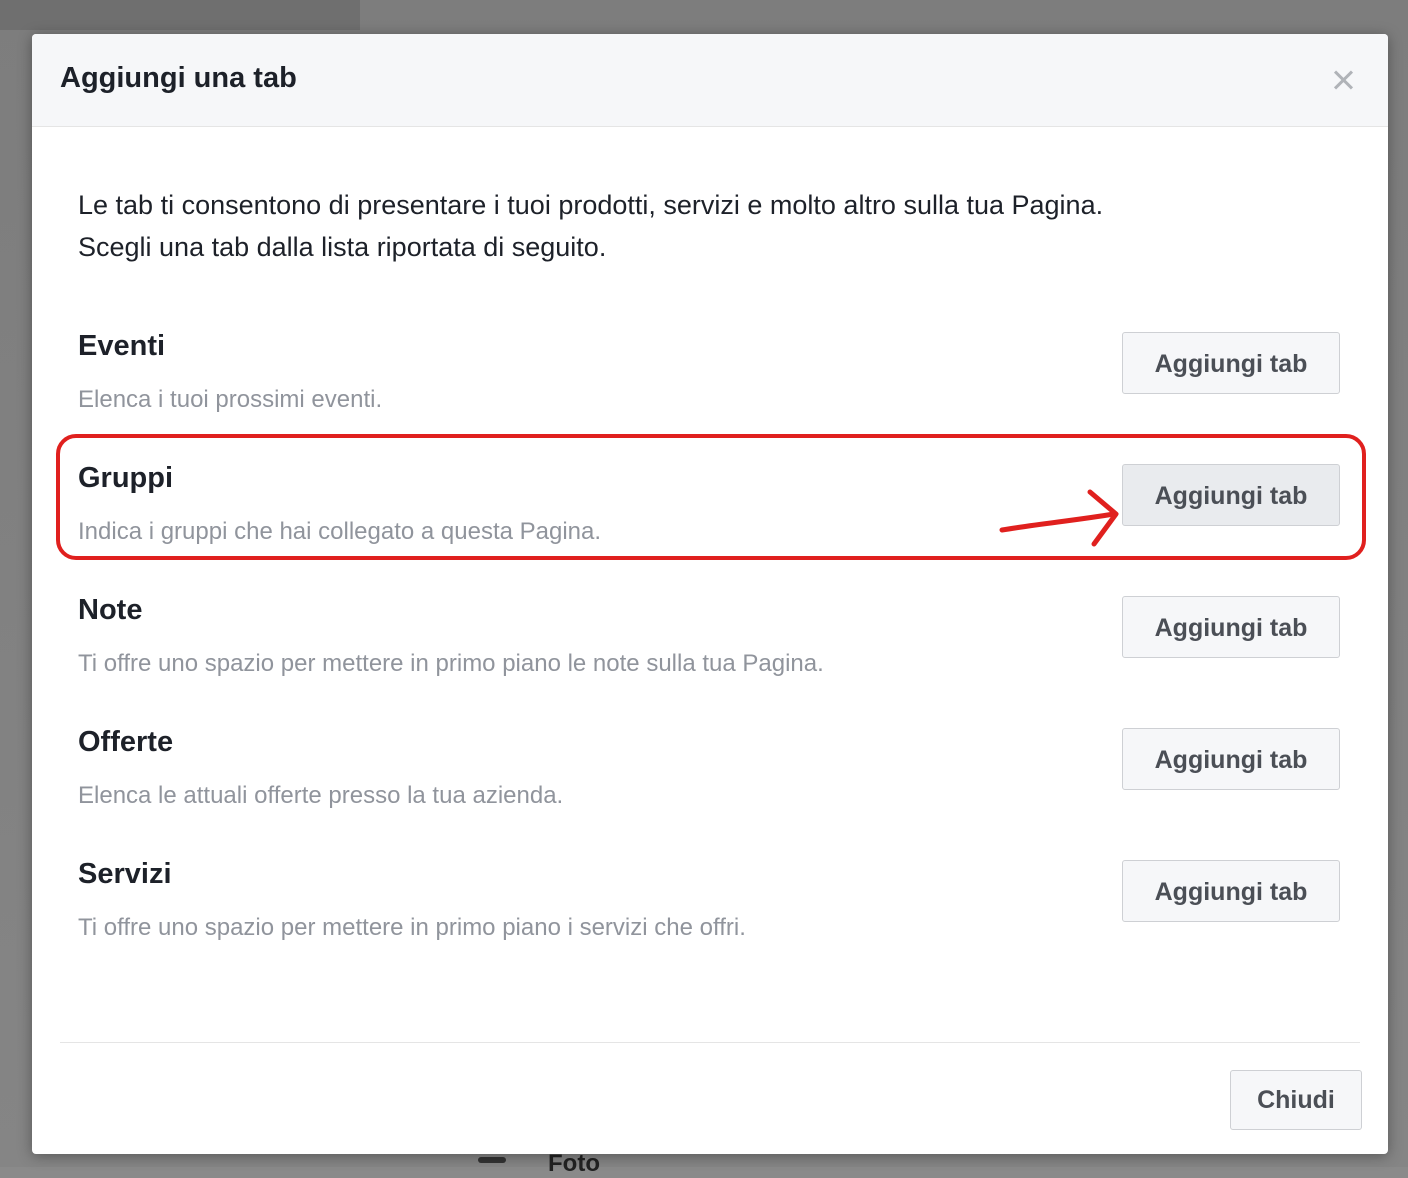 This screenshot has width=1408, height=1178. What do you see at coordinates (711, 497) in the screenshot?
I see `highlight-annotation-box` at bounding box center [711, 497].